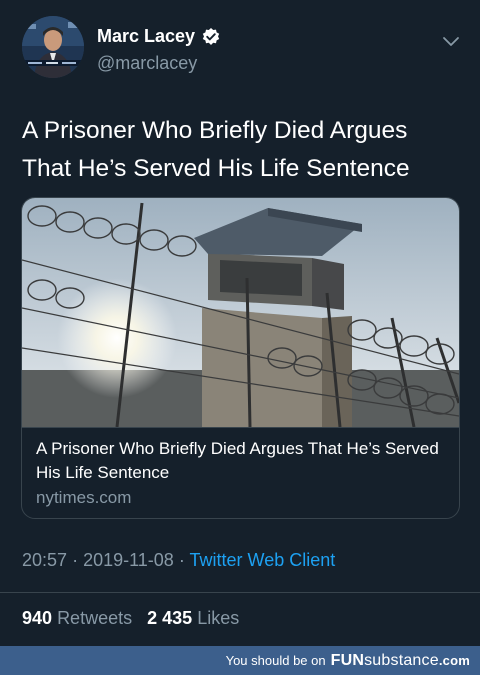 This screenshot has height=675, width=480. Describe the element at coordinates (44, 560) in the screenshot. I see `tweet-time: 20:57` at that location.